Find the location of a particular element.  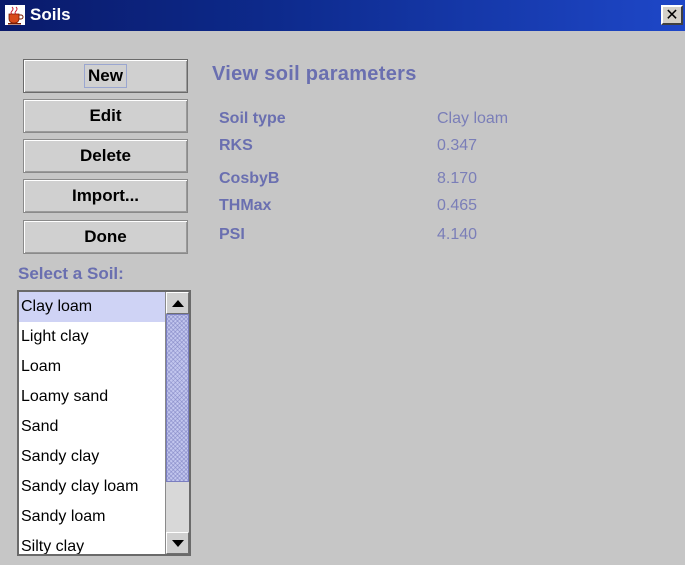

list-item-loam: Loam is located at coordinates (92, 367).